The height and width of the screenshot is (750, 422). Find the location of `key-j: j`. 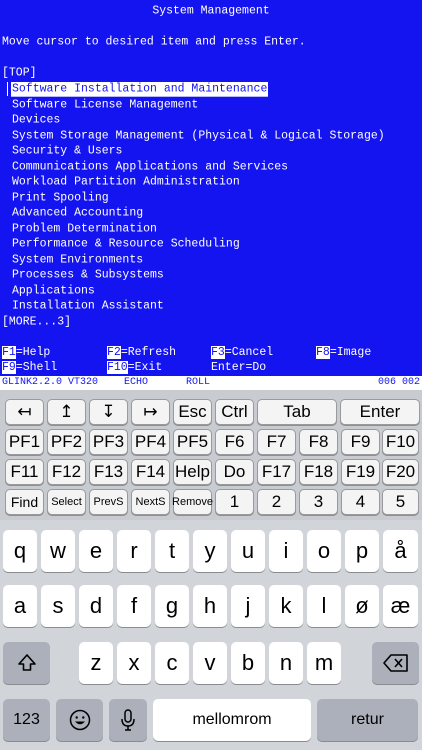

key-j: j is located at coordinates (248, 606).